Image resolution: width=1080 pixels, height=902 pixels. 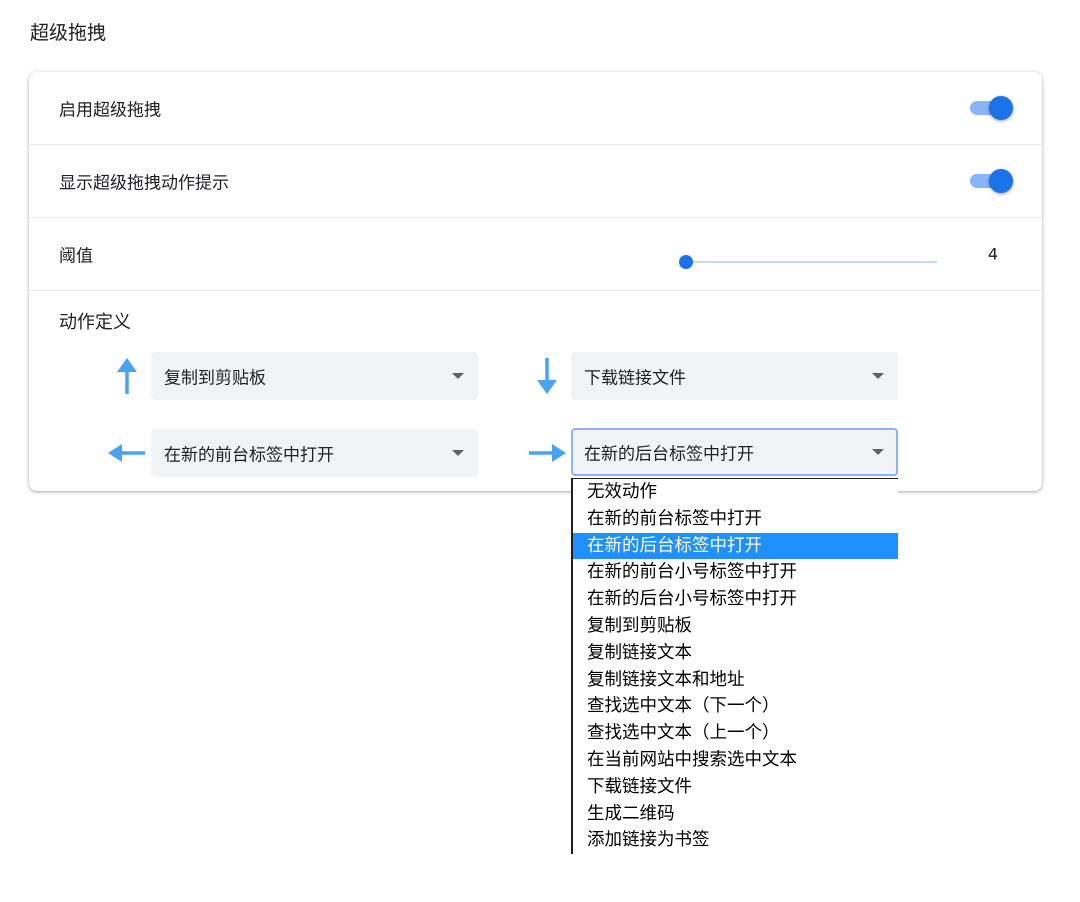 I want to click on enable-toggle, so click(x=990, y=108).